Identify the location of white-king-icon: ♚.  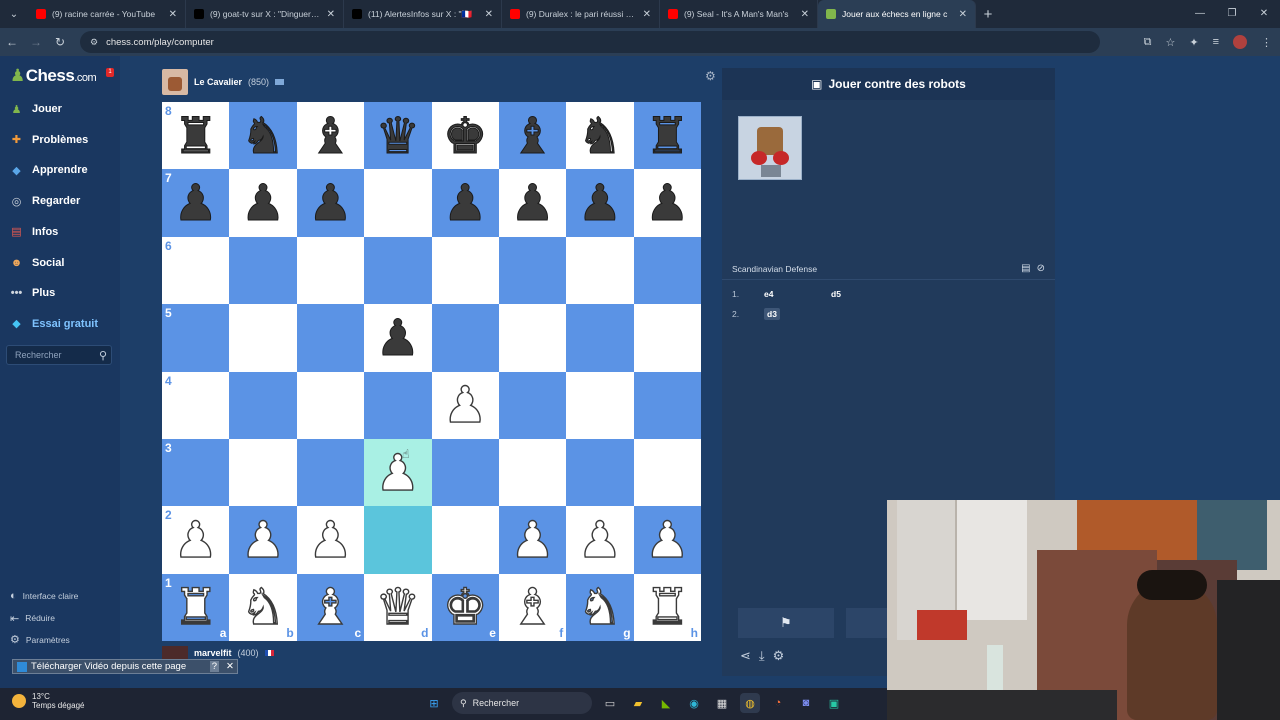
(465, 607).